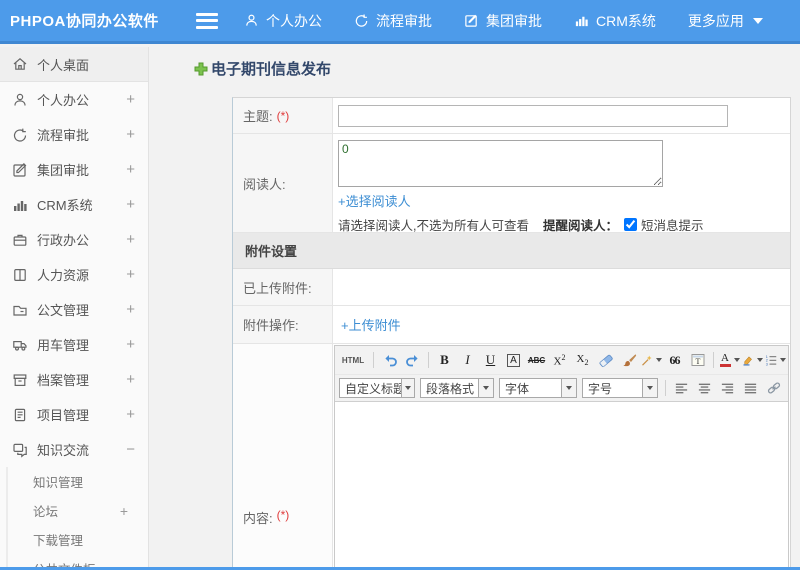 The image size is (800, 570). I want to click on truck-icon, so click(20, 345).